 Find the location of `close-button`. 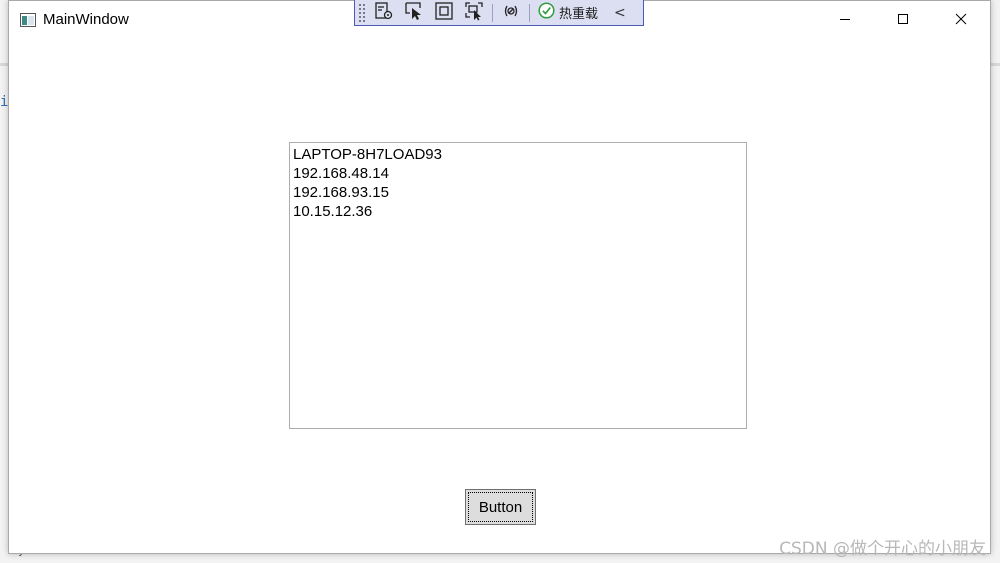

close-button is located at coordinates (961, 19).